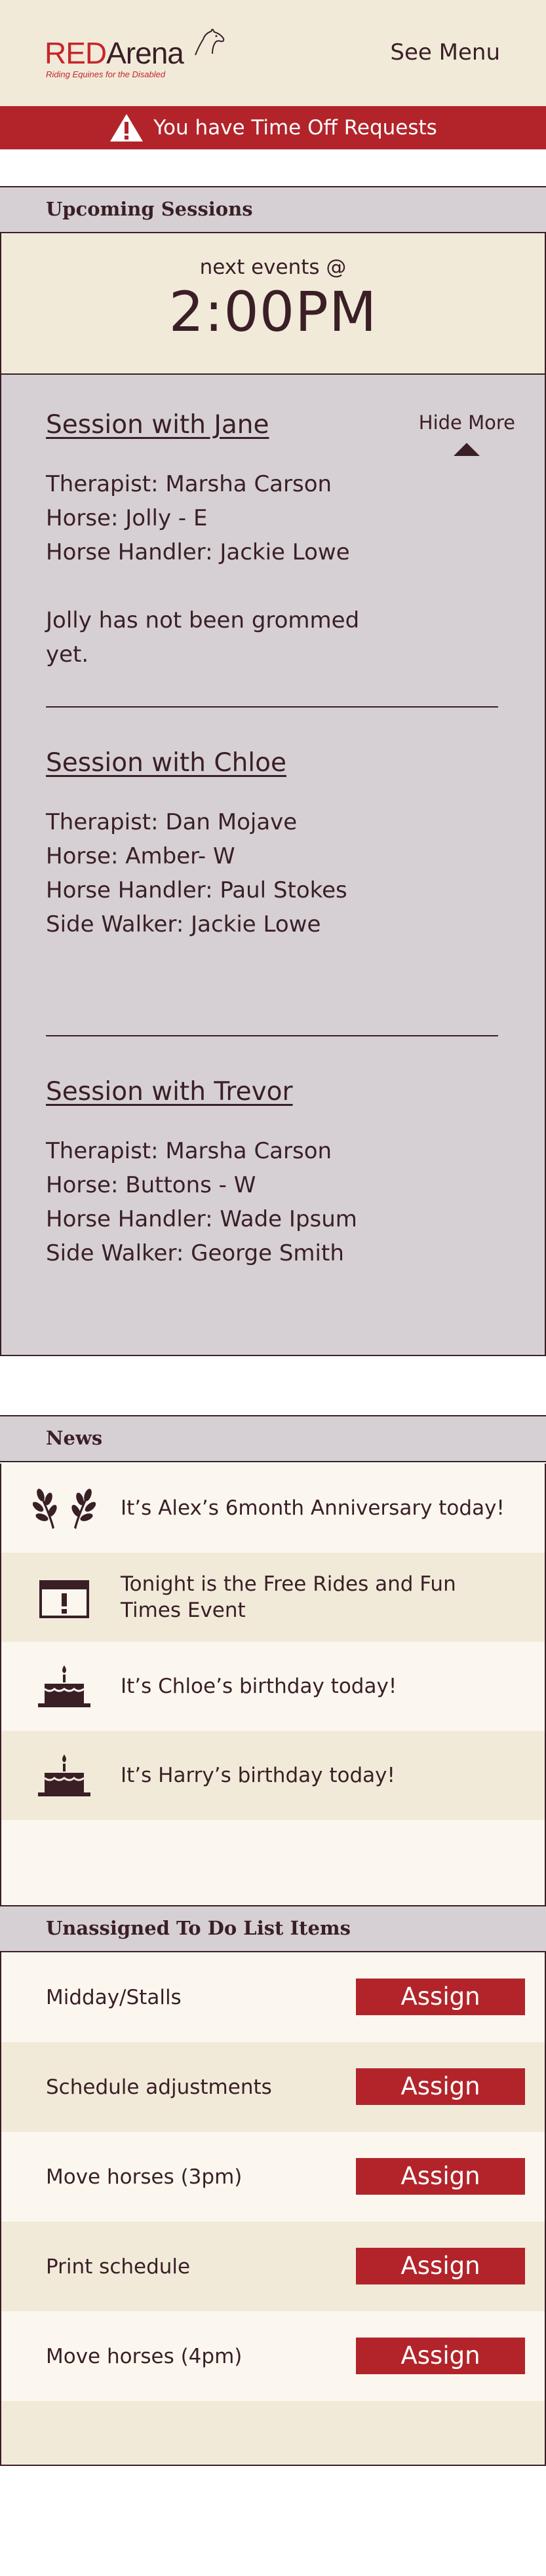 This screenshot has height=2576, width=546. Describe the element at coordinates (201, 1219) in the screenshot. I see `session-horse-handler: Horse Handler: Wade Ipsum` at that location.